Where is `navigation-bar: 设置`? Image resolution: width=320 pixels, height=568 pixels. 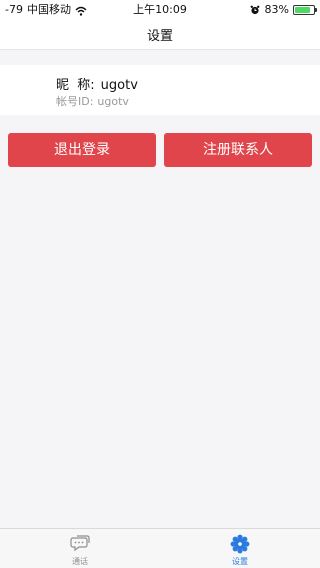
navigation-bar: 设置 is located at coordinates (160, 35).